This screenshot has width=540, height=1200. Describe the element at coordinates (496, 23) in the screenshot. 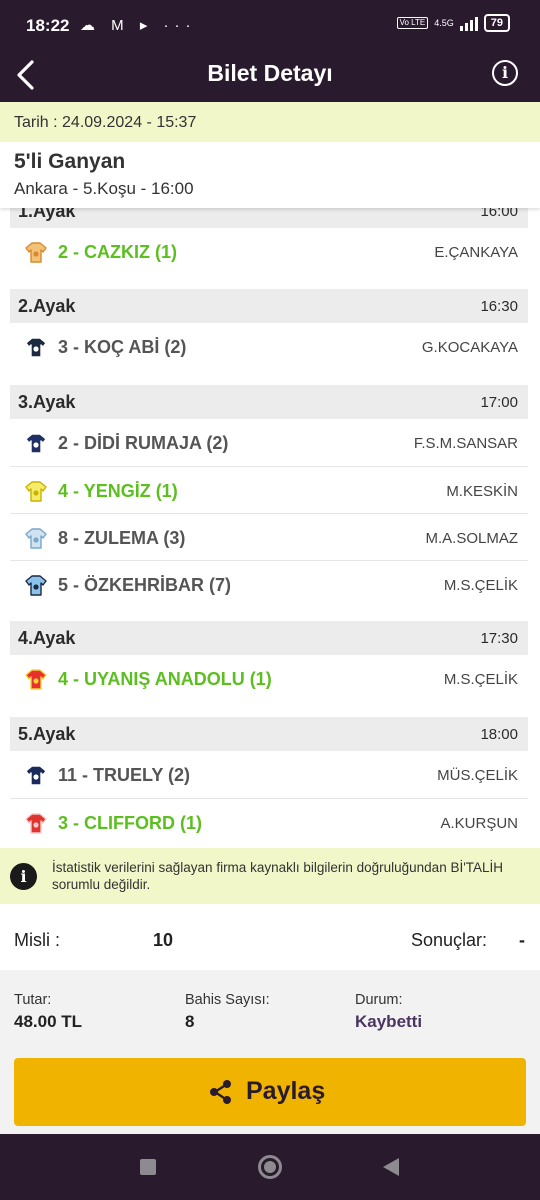

I see `battery-icon: 79` at that location.